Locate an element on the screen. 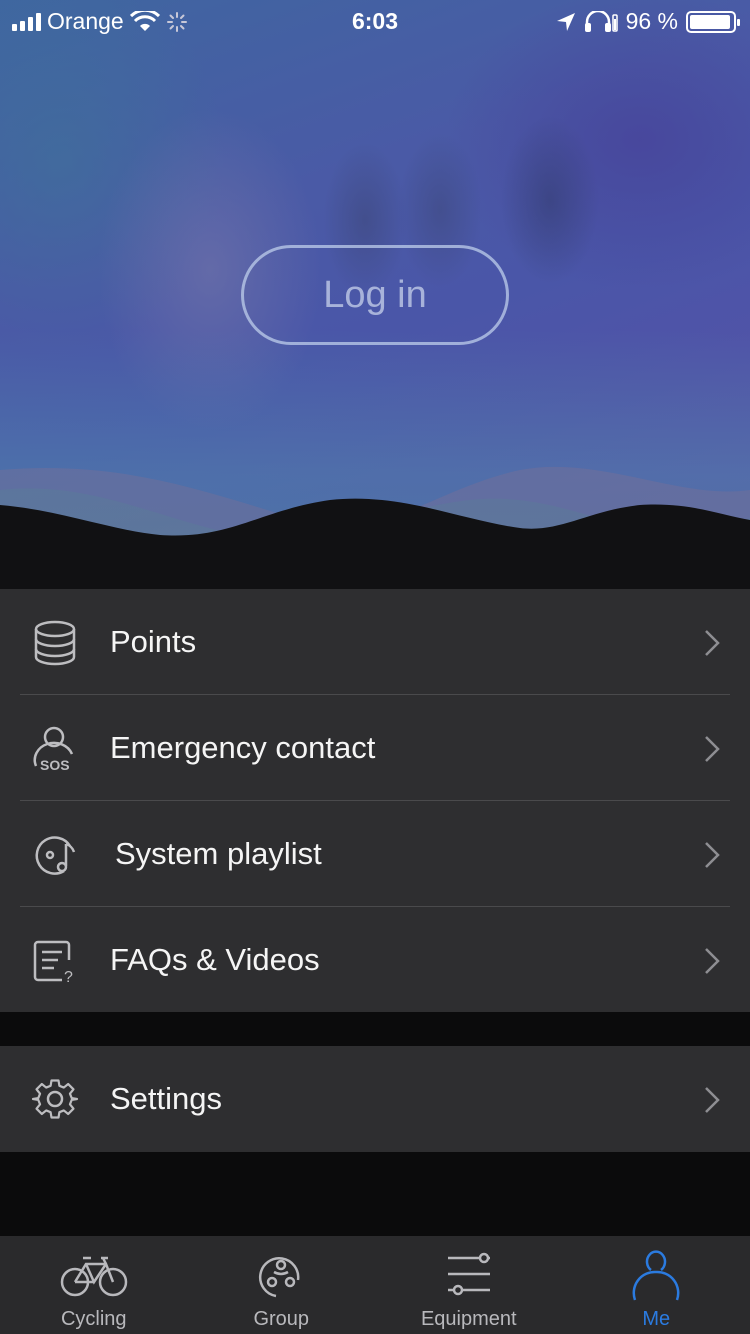 This screenshot has height=1334, width=750. menu-item-emergency-contact: SOS Emergency contact is located at coordinates (375, 748).